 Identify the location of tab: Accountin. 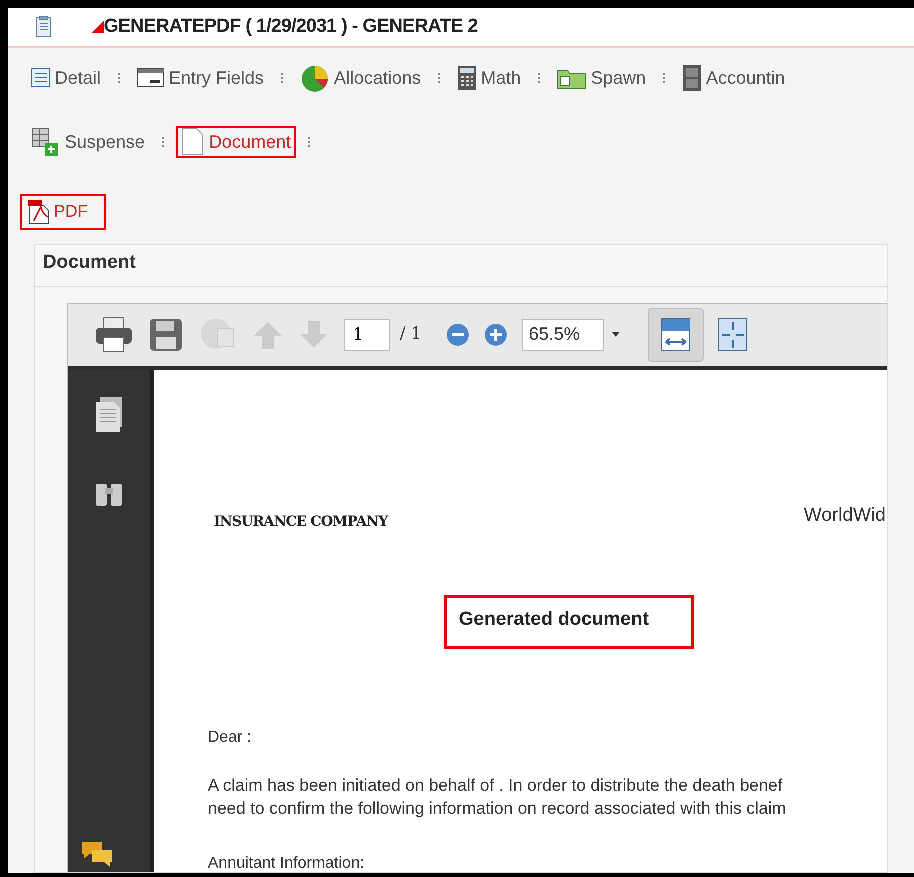
(733, 78).